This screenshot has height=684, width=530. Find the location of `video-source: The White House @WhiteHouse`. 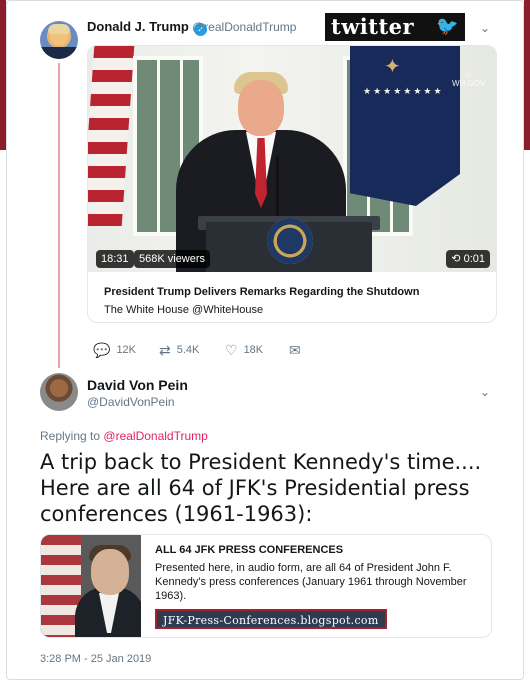

video-source: The White House @WhiteHouse is located at coordinates (183, 310).